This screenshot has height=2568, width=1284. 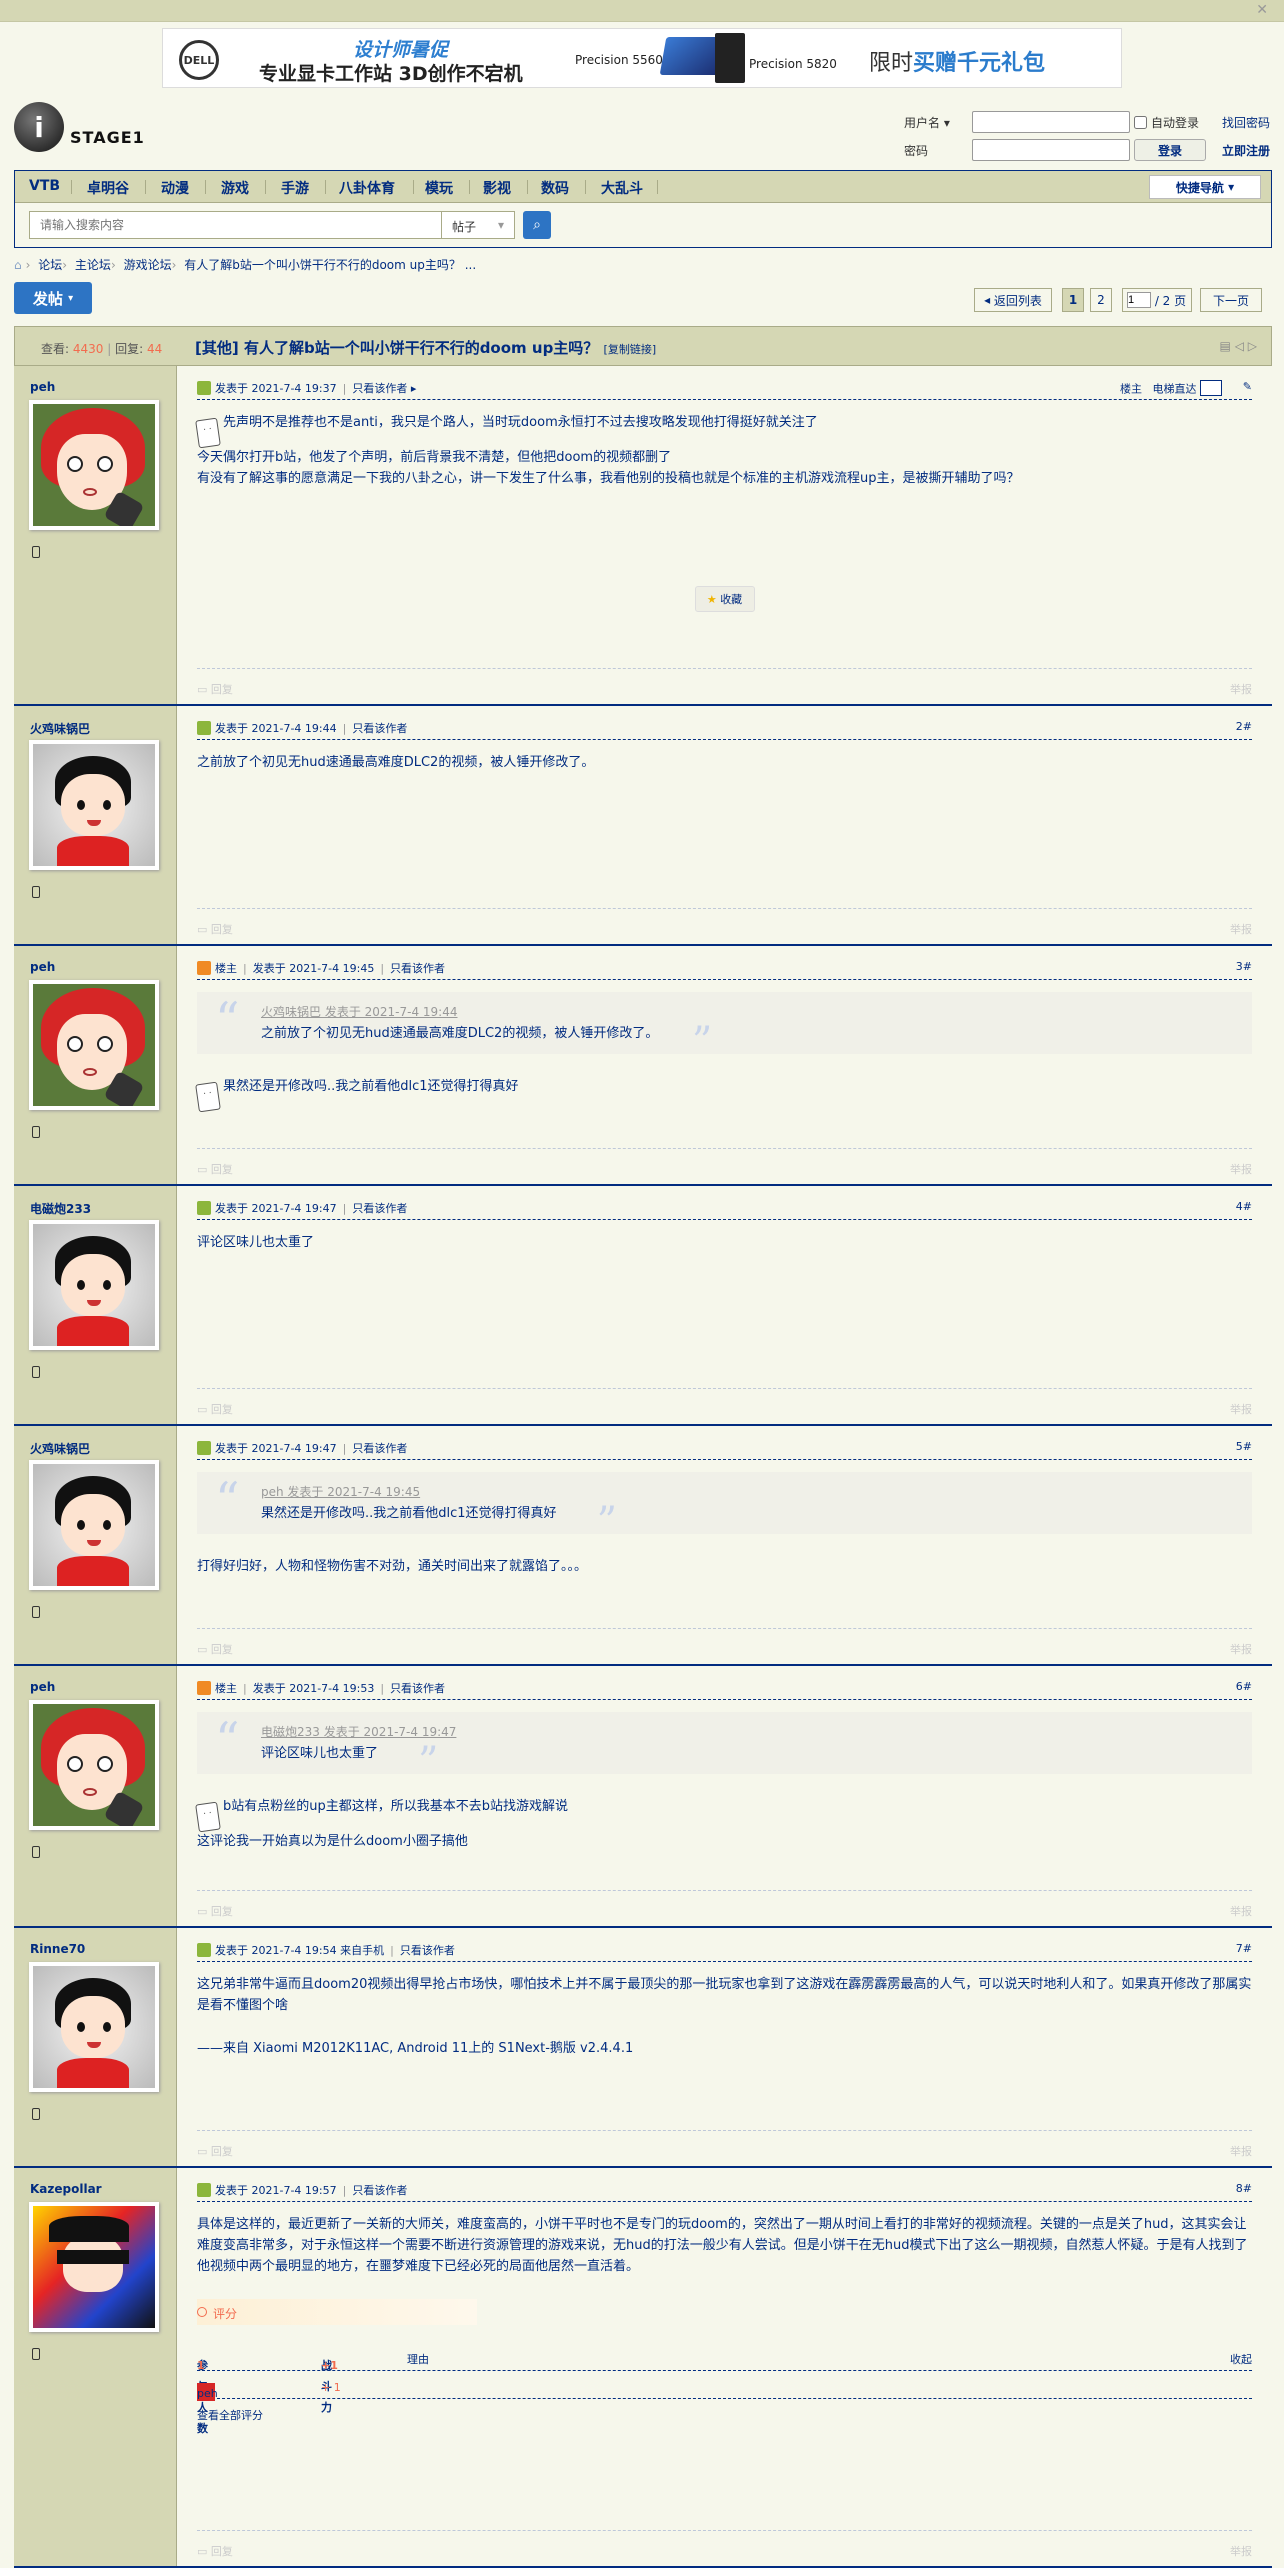 What do you see at coordinates (230, 2415) in the screenshot?
I see `view-all-ratings: 查看全部评分` at bounding box center [230, 2415].